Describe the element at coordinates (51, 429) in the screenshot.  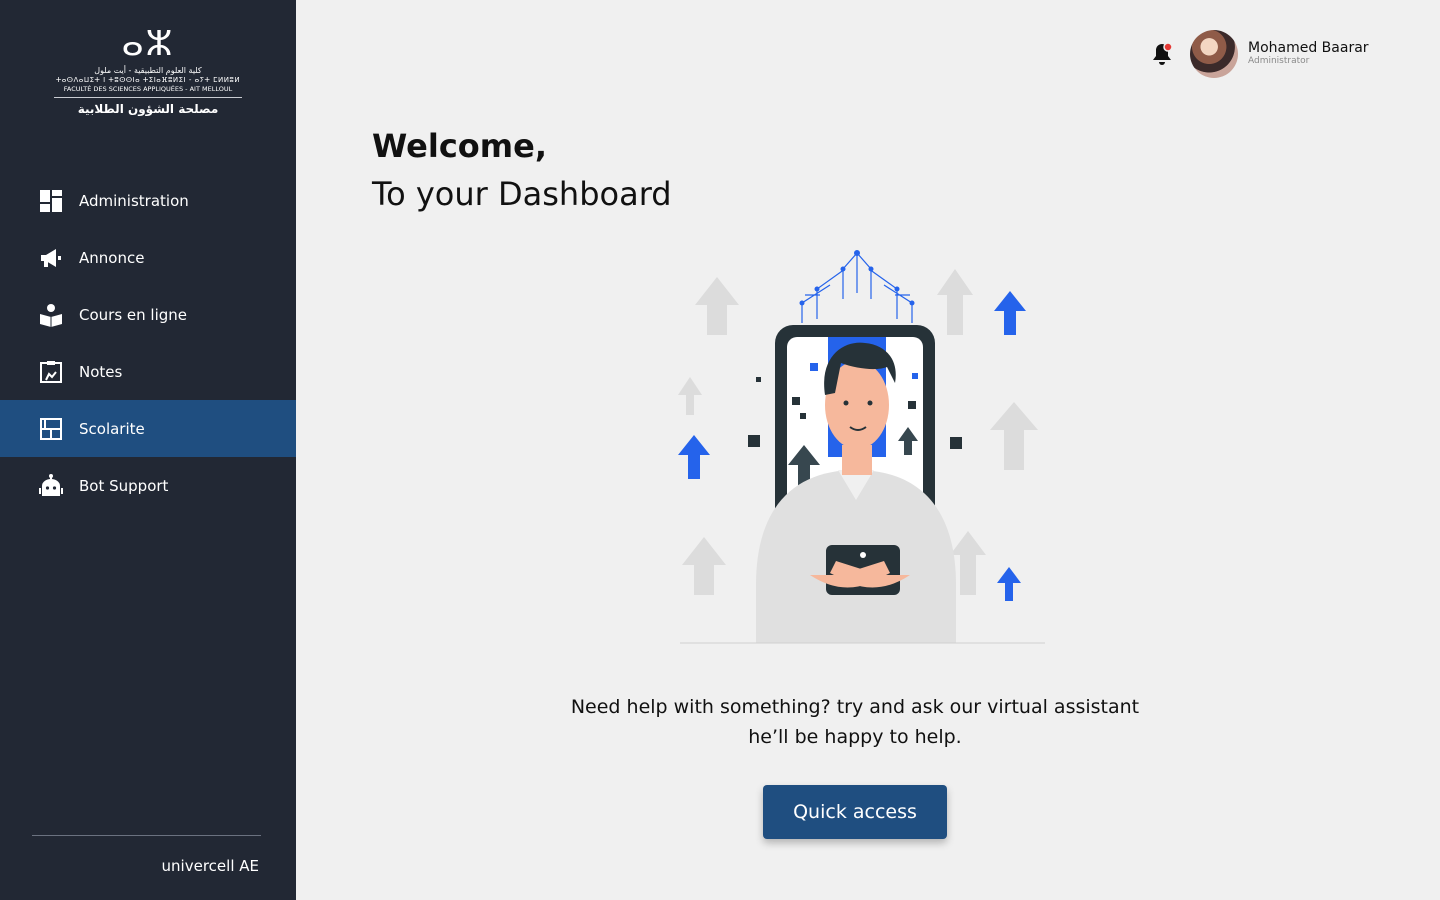
I see `layout-icon` at that location.